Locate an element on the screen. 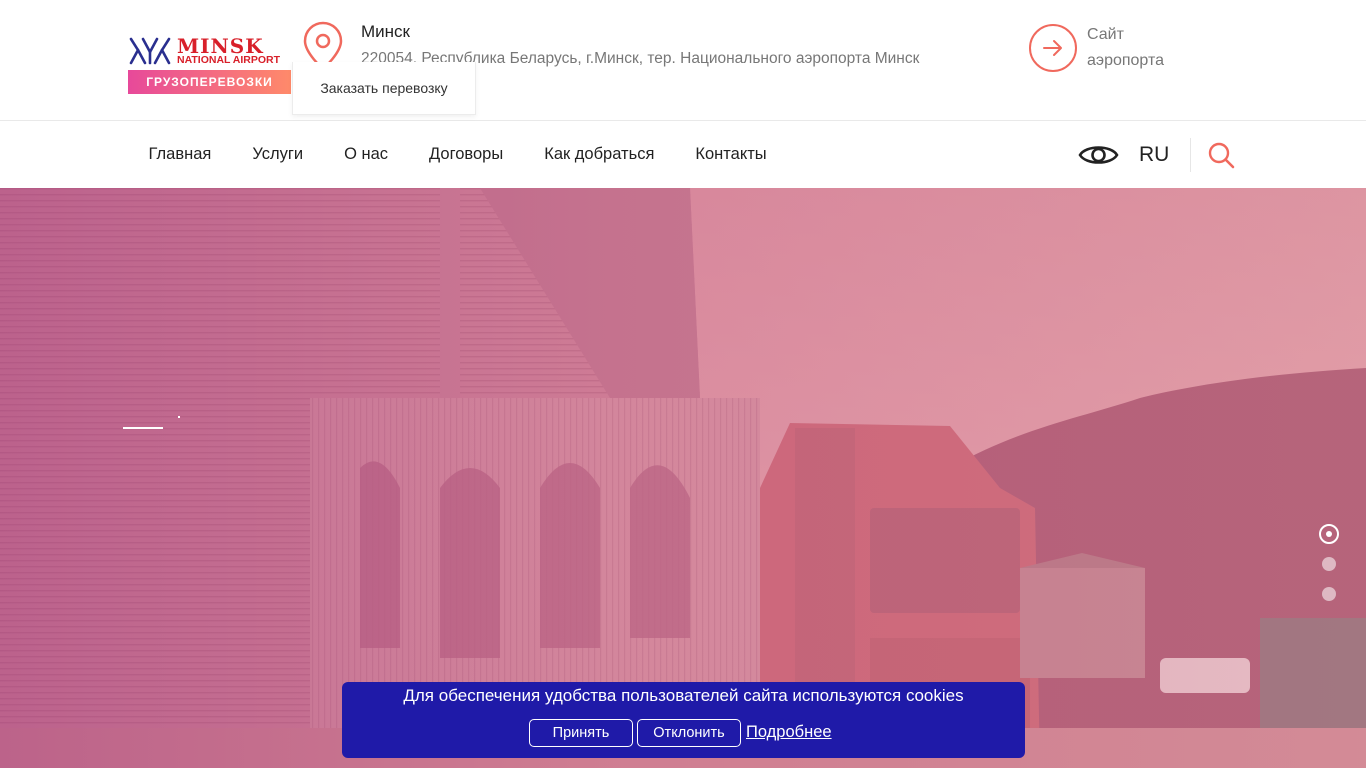  airport-site-link: Сайт аэропорта is located at coordinates (1096, 48).